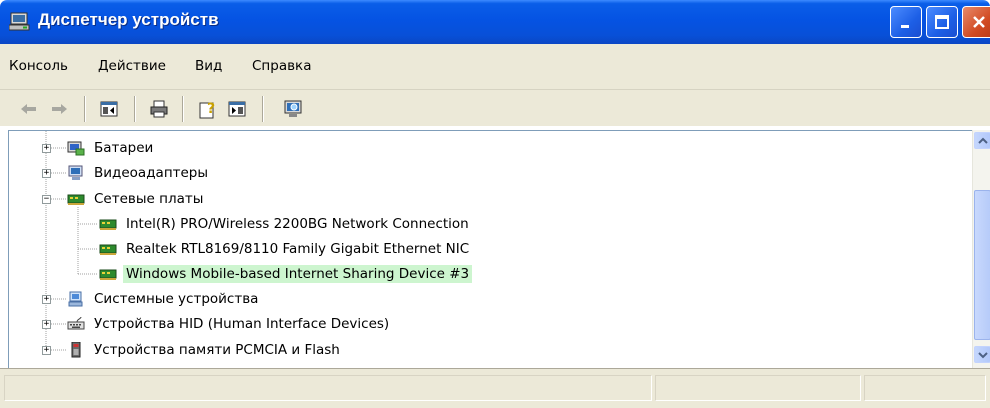  What do you see at coordinates (495, 67) in the screenshot?
I see `menu-bar: Консоль Действие Вид Справка` at bounding box center [495, 67].